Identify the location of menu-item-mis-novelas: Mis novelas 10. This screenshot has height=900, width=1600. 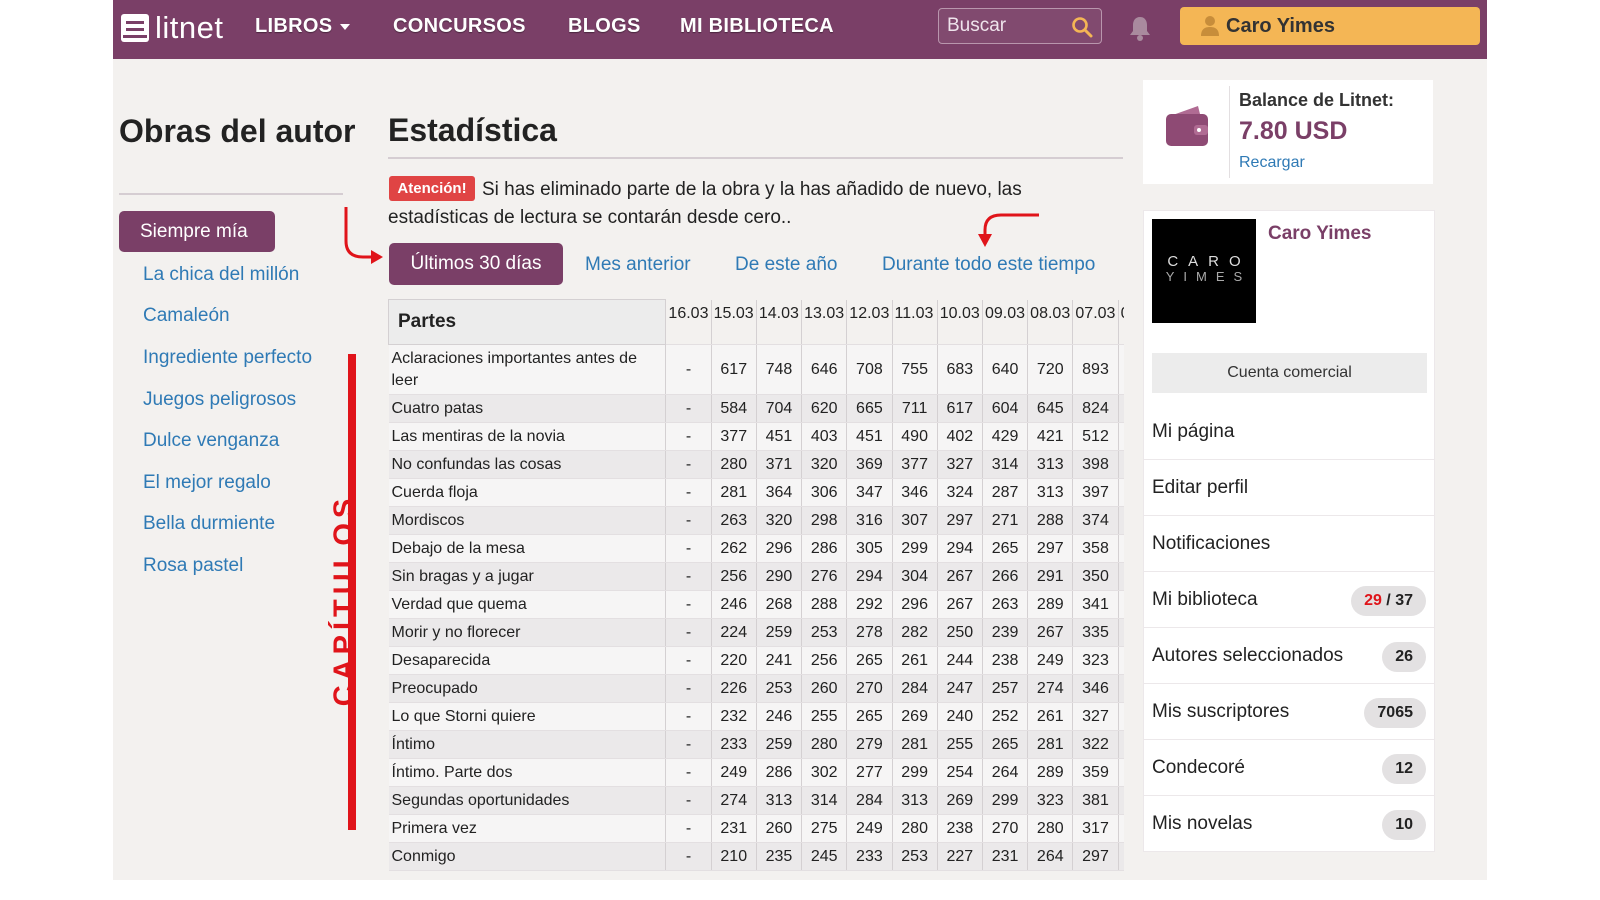
(1289, 824).